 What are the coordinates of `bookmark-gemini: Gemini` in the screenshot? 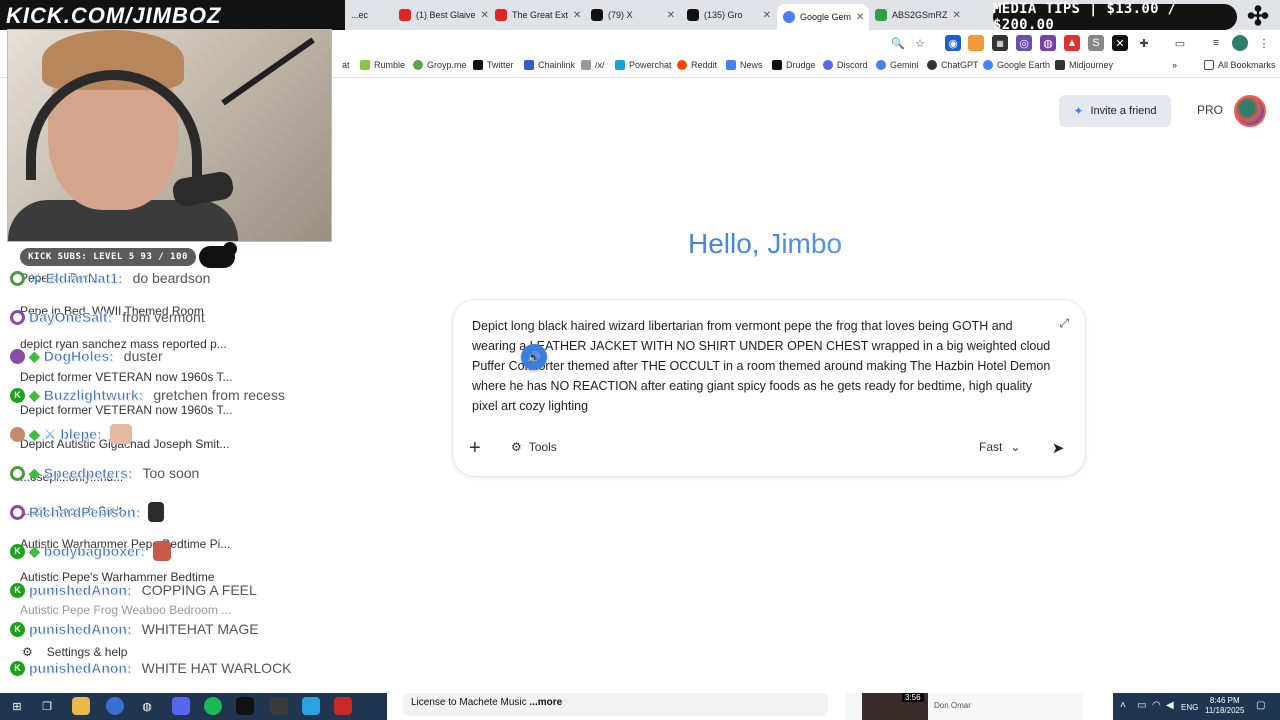 It's located at (897, 65).